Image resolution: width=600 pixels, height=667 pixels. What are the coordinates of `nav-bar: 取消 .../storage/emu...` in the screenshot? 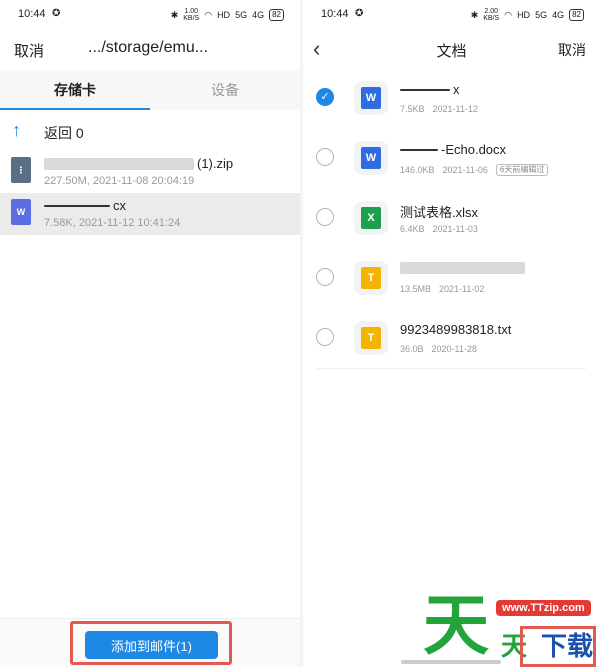 It's located at (150, 50).